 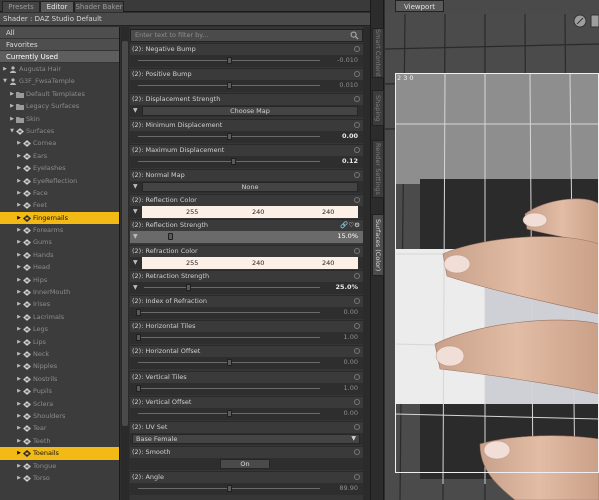 What do you see at coordinates (246, 464) in the screenshot?
I see `property-control: On` at bounding box center [246, 464].